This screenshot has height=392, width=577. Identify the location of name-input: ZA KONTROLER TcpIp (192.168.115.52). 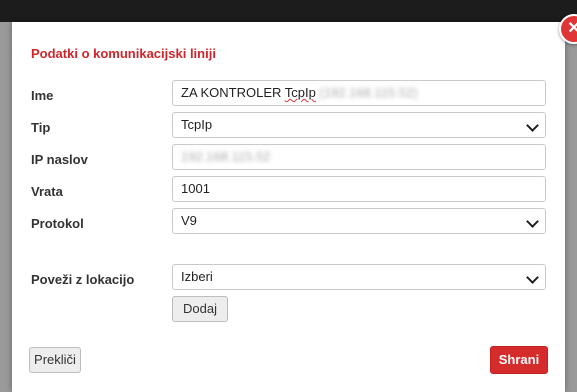
(359, 93).